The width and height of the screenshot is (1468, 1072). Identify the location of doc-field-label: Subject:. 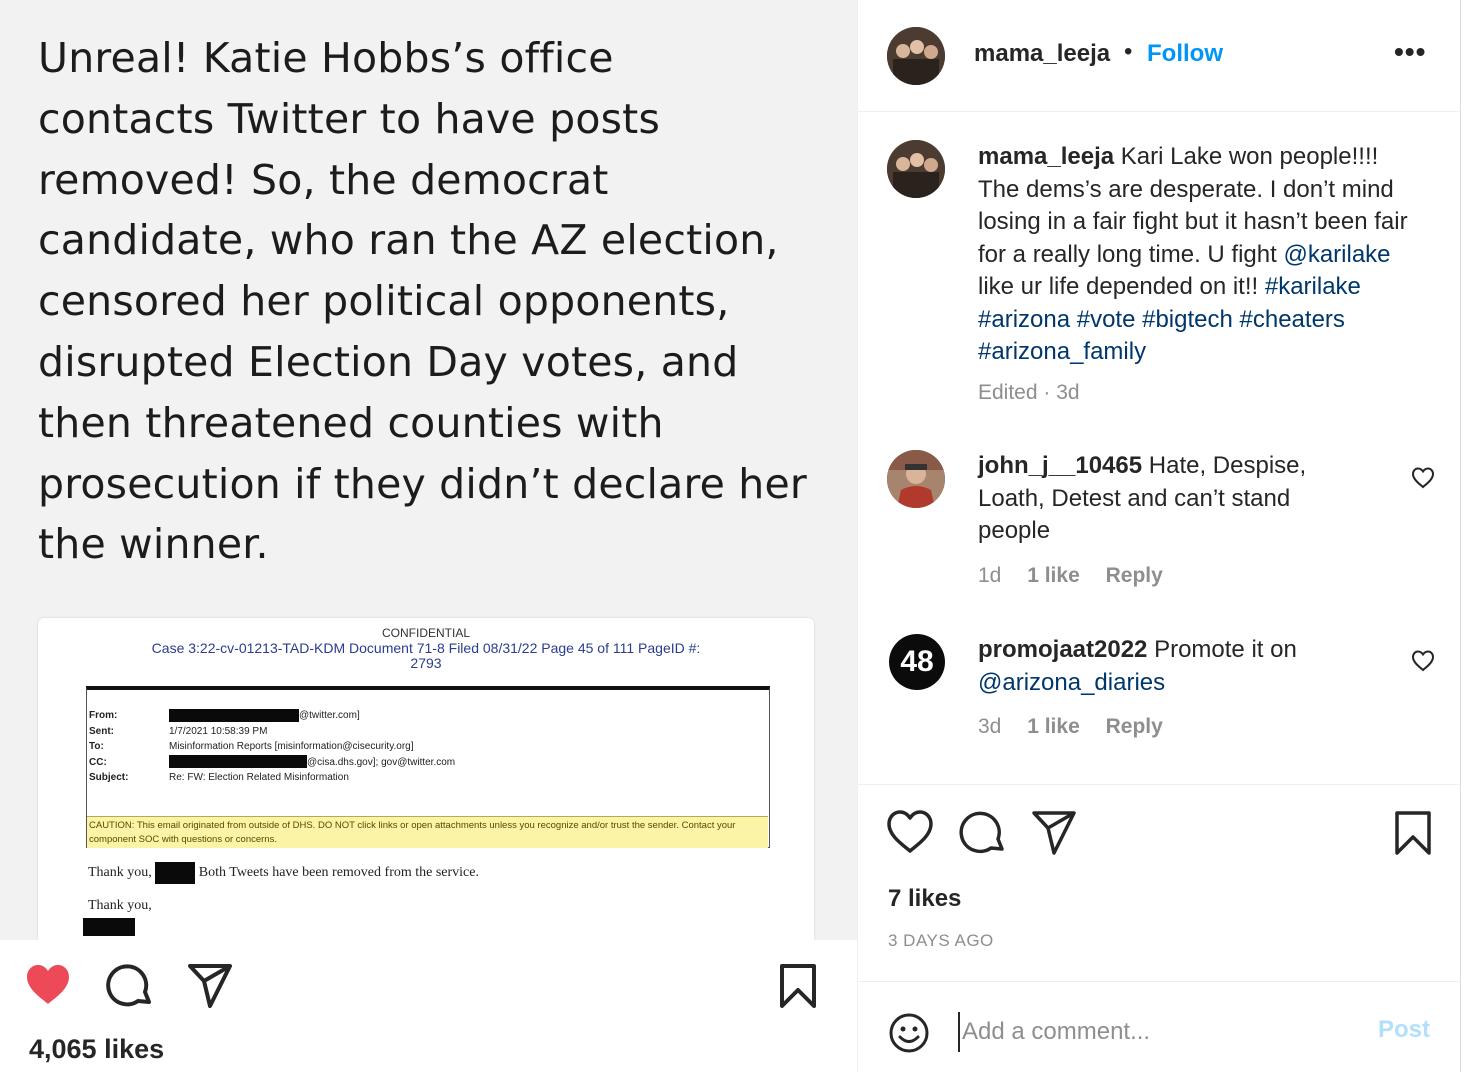
(109, 777).